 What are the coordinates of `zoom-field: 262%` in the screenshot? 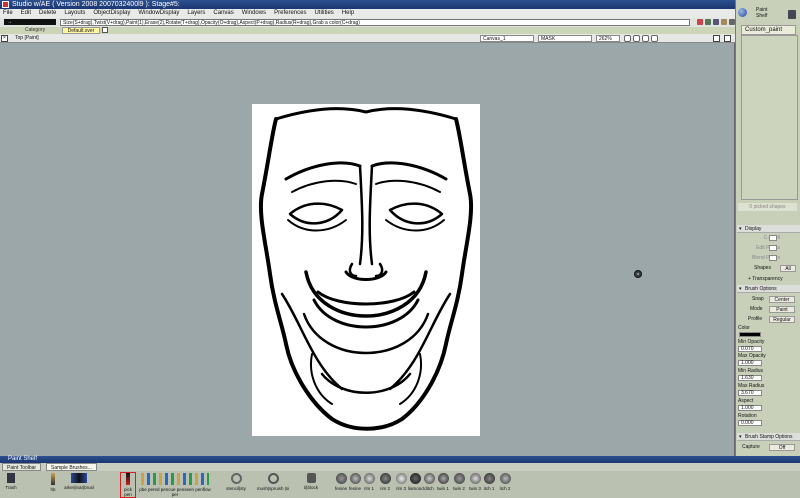 It's located at (608, 38).